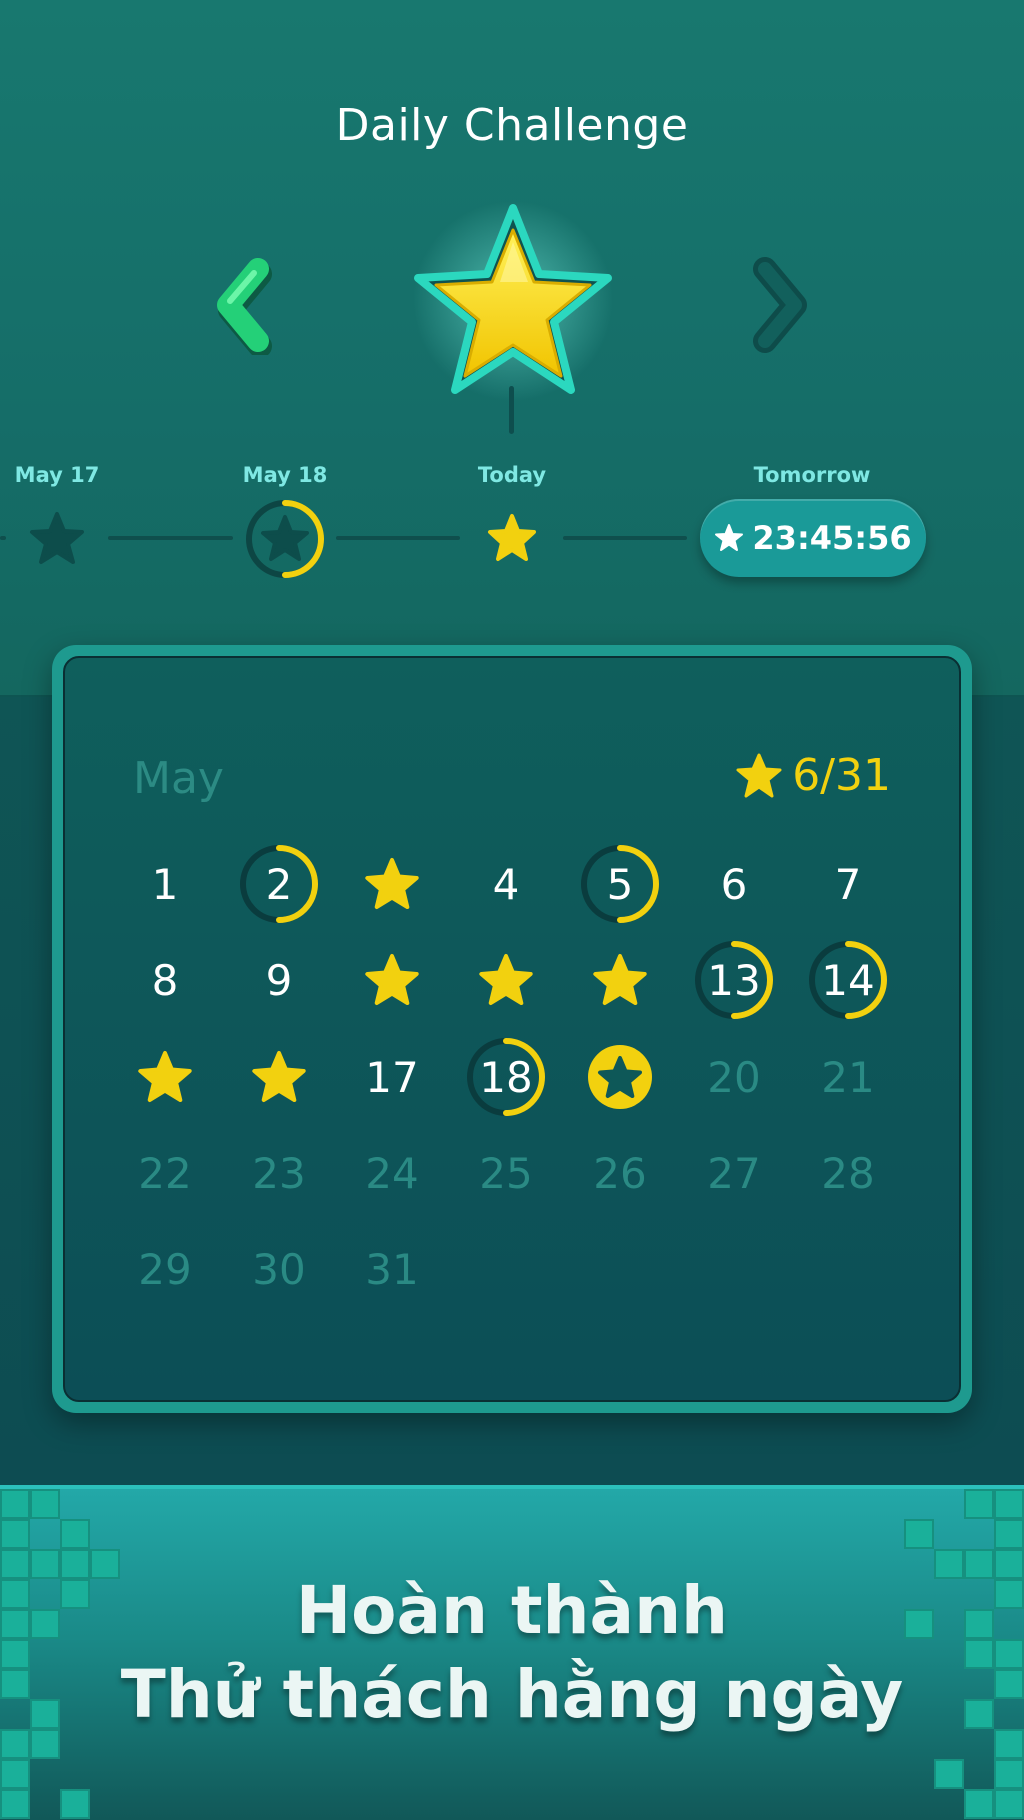  I want to click on calendar-day-23: 23, so click(279, 1173).